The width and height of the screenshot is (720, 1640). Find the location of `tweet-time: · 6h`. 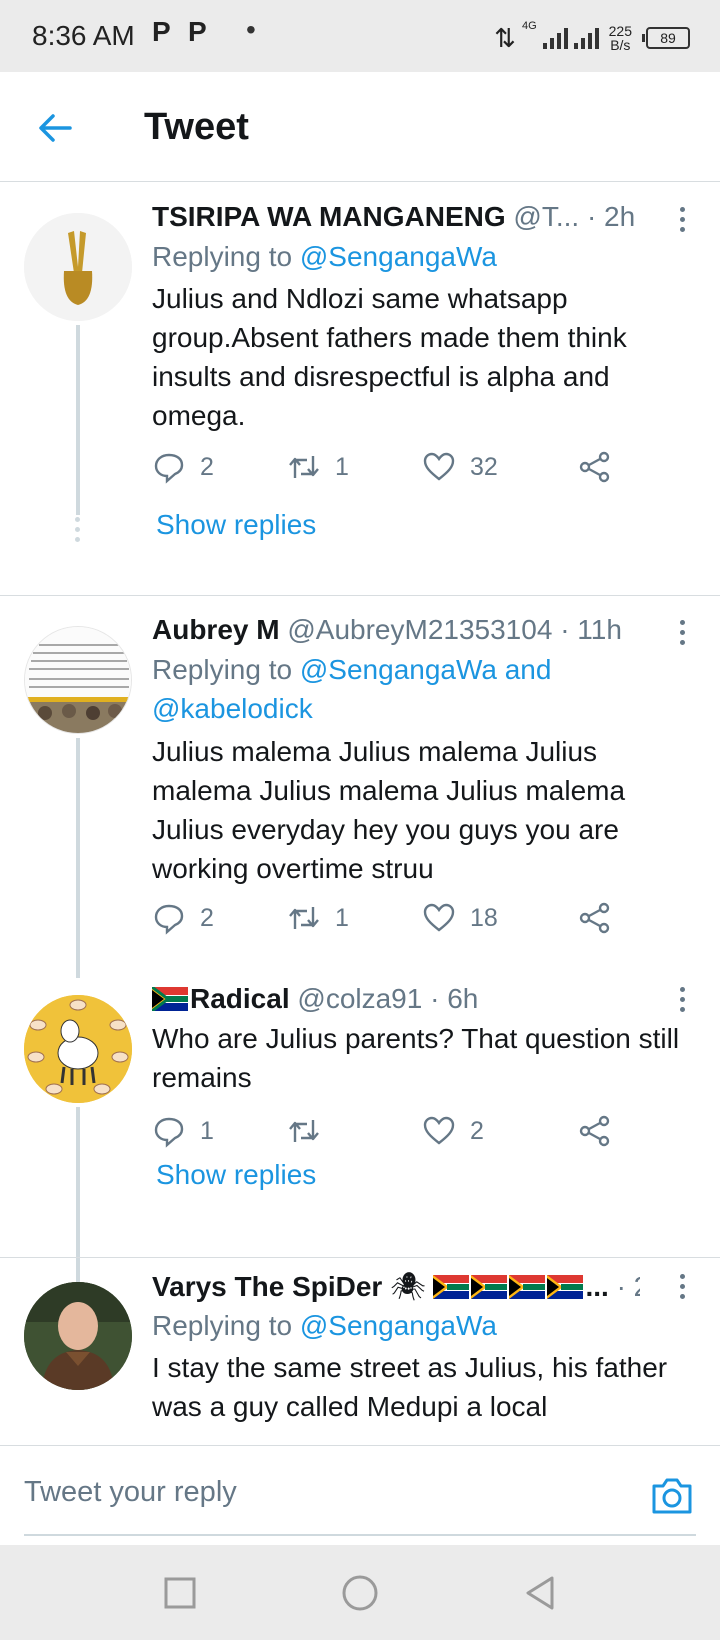

tweet-time: · 6h is located at coordinates (454, 998).